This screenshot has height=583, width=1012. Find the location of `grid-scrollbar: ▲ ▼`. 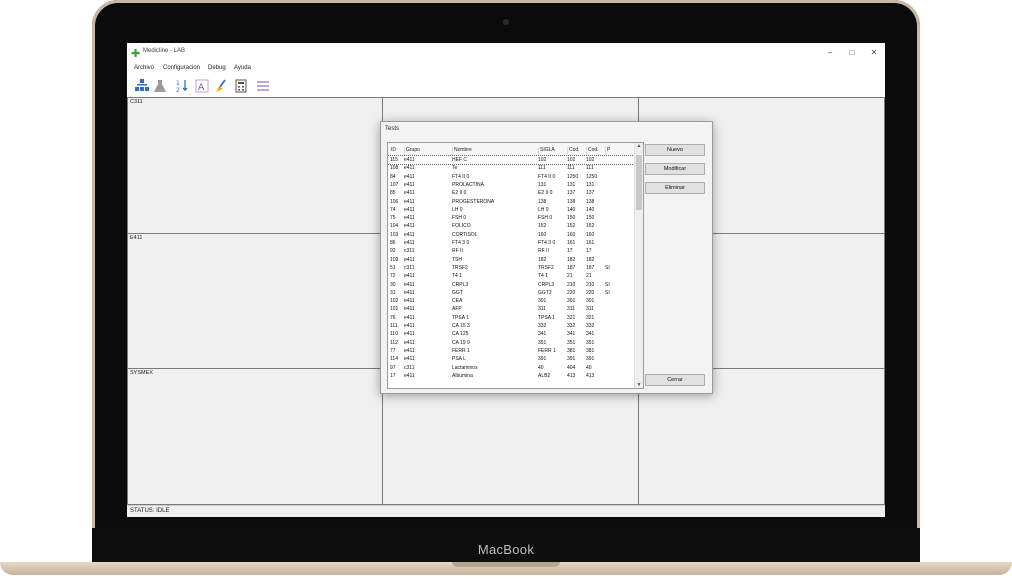

grid-scrollbar: ▲ ▼ is located at coordinates (638, 265).